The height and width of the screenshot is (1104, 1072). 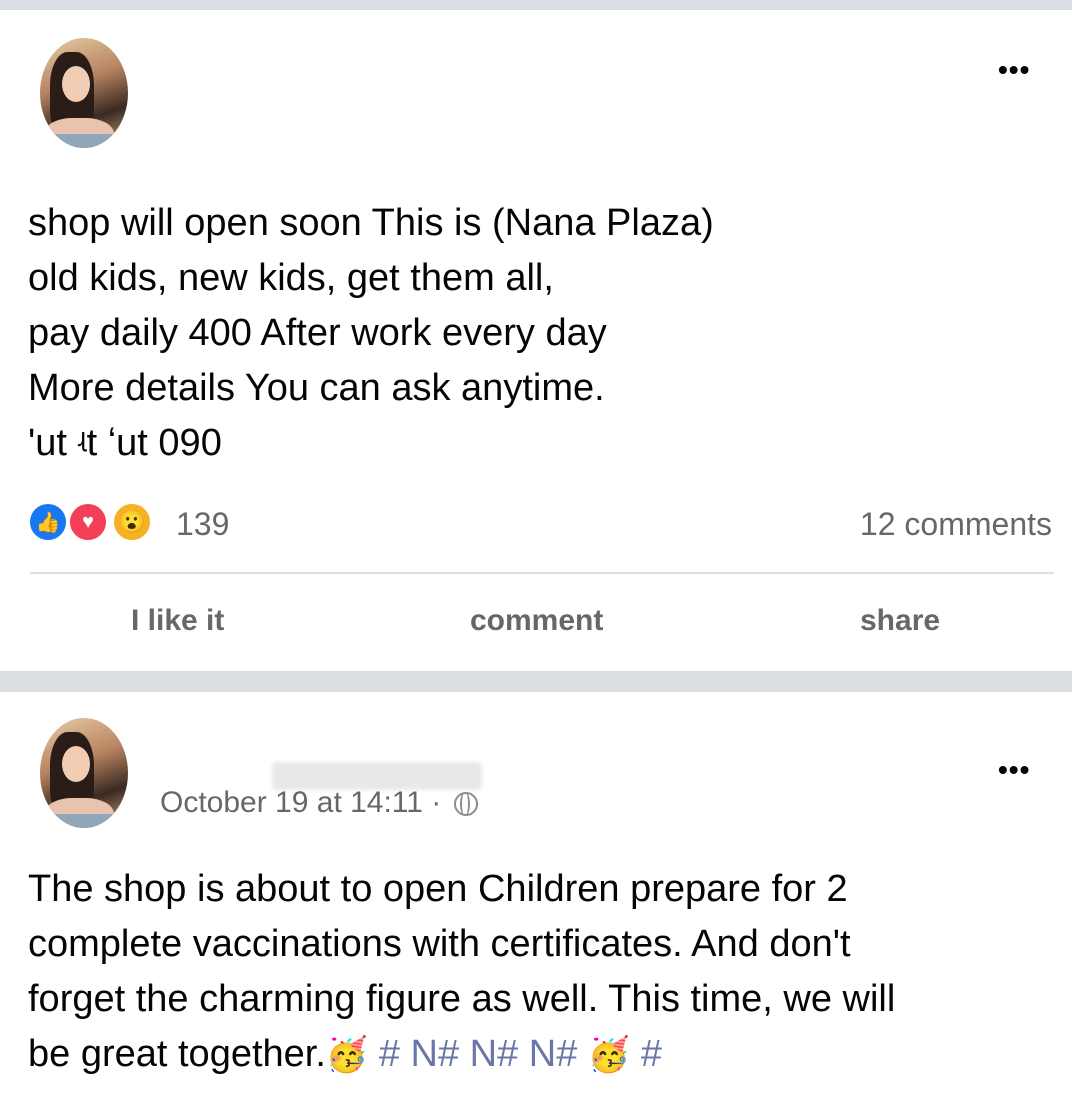 I want to click on comments-count-link: 12 comments, so click(x=956, y=524).